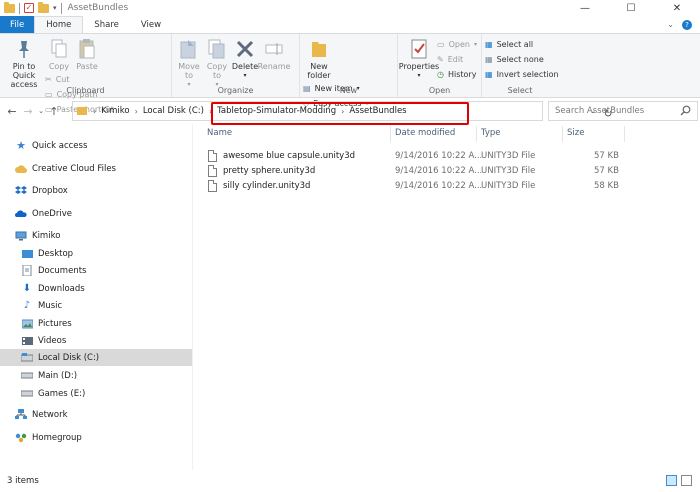 The height and width of the screenshot is (492, 700). I want to click on properties-qat-icon: ✓, so click(29, 8).